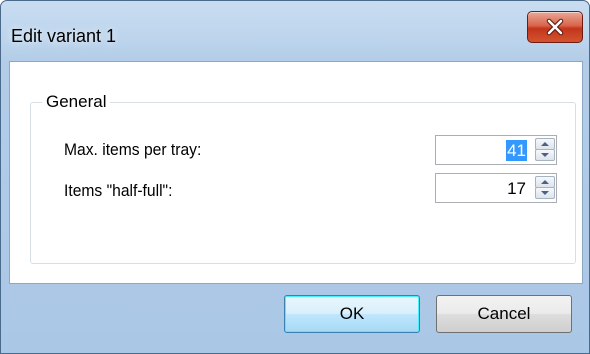 Image resolution: width=590 pixels, height=354 pixels. I want to click on items-half-full-spin-buttons, so click(545, 187).